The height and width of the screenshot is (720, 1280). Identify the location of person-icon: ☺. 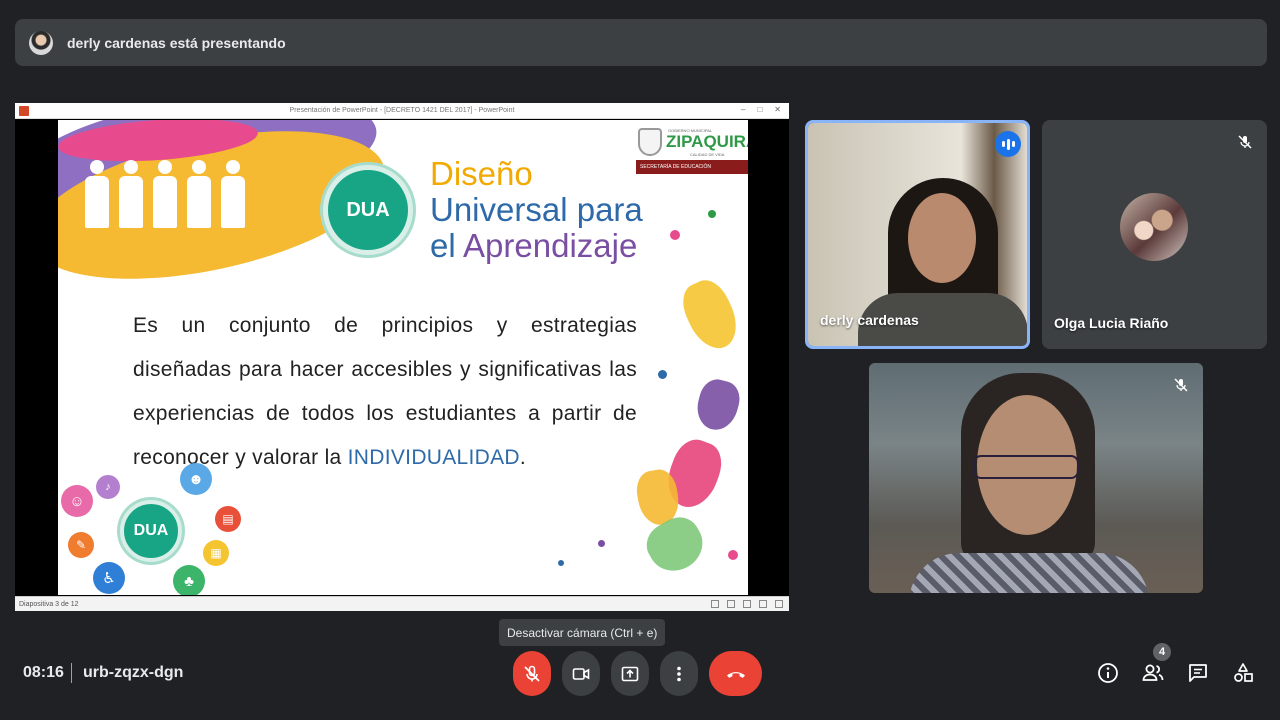
(77, 501).